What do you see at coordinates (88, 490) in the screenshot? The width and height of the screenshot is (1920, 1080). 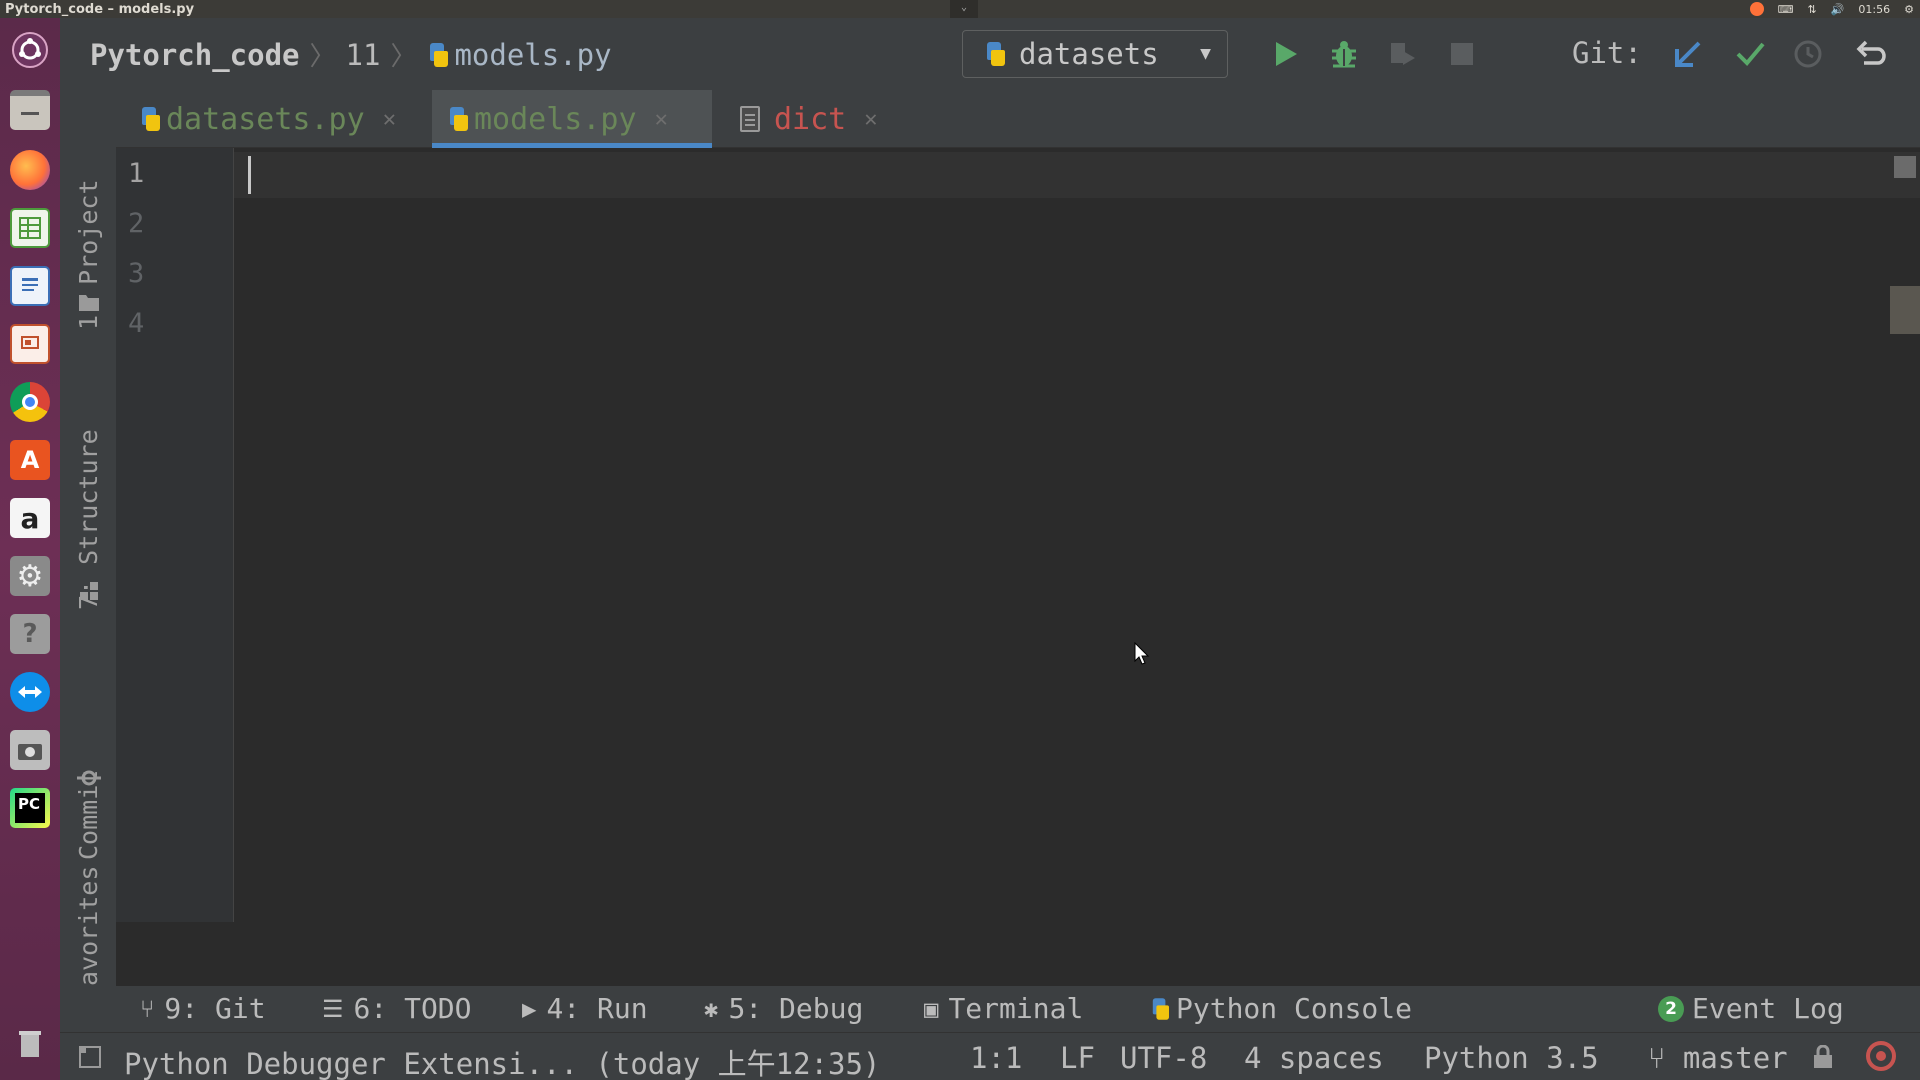 I see `structure-tool-window-tab: 7: Structure` at bounding box center [88, 490].